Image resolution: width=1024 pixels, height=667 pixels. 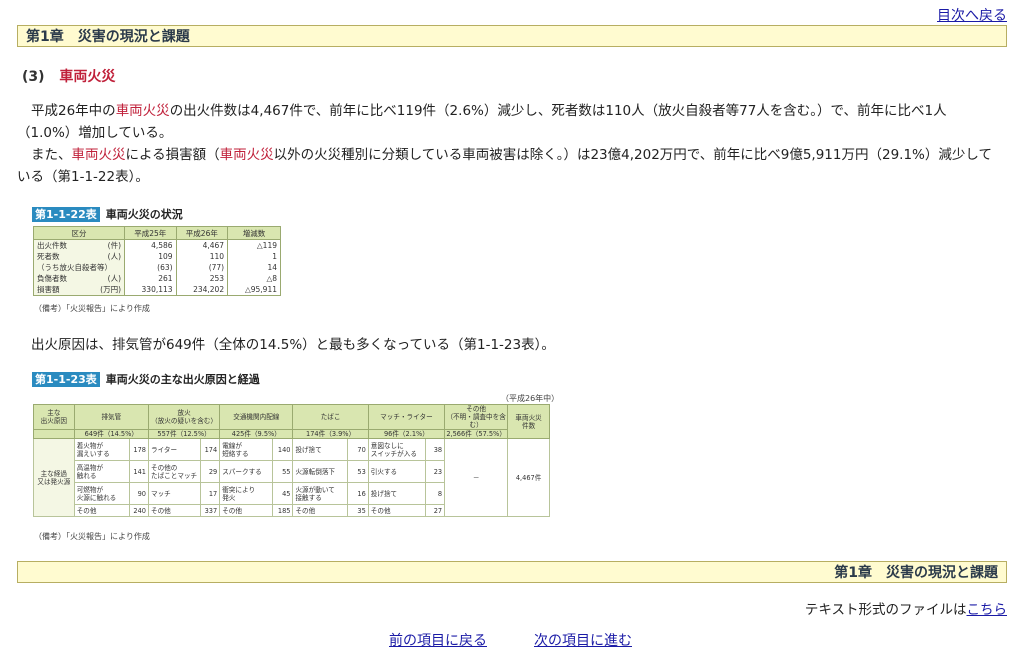 I want to click on table-cell: (63), so click(x=150, y=267).